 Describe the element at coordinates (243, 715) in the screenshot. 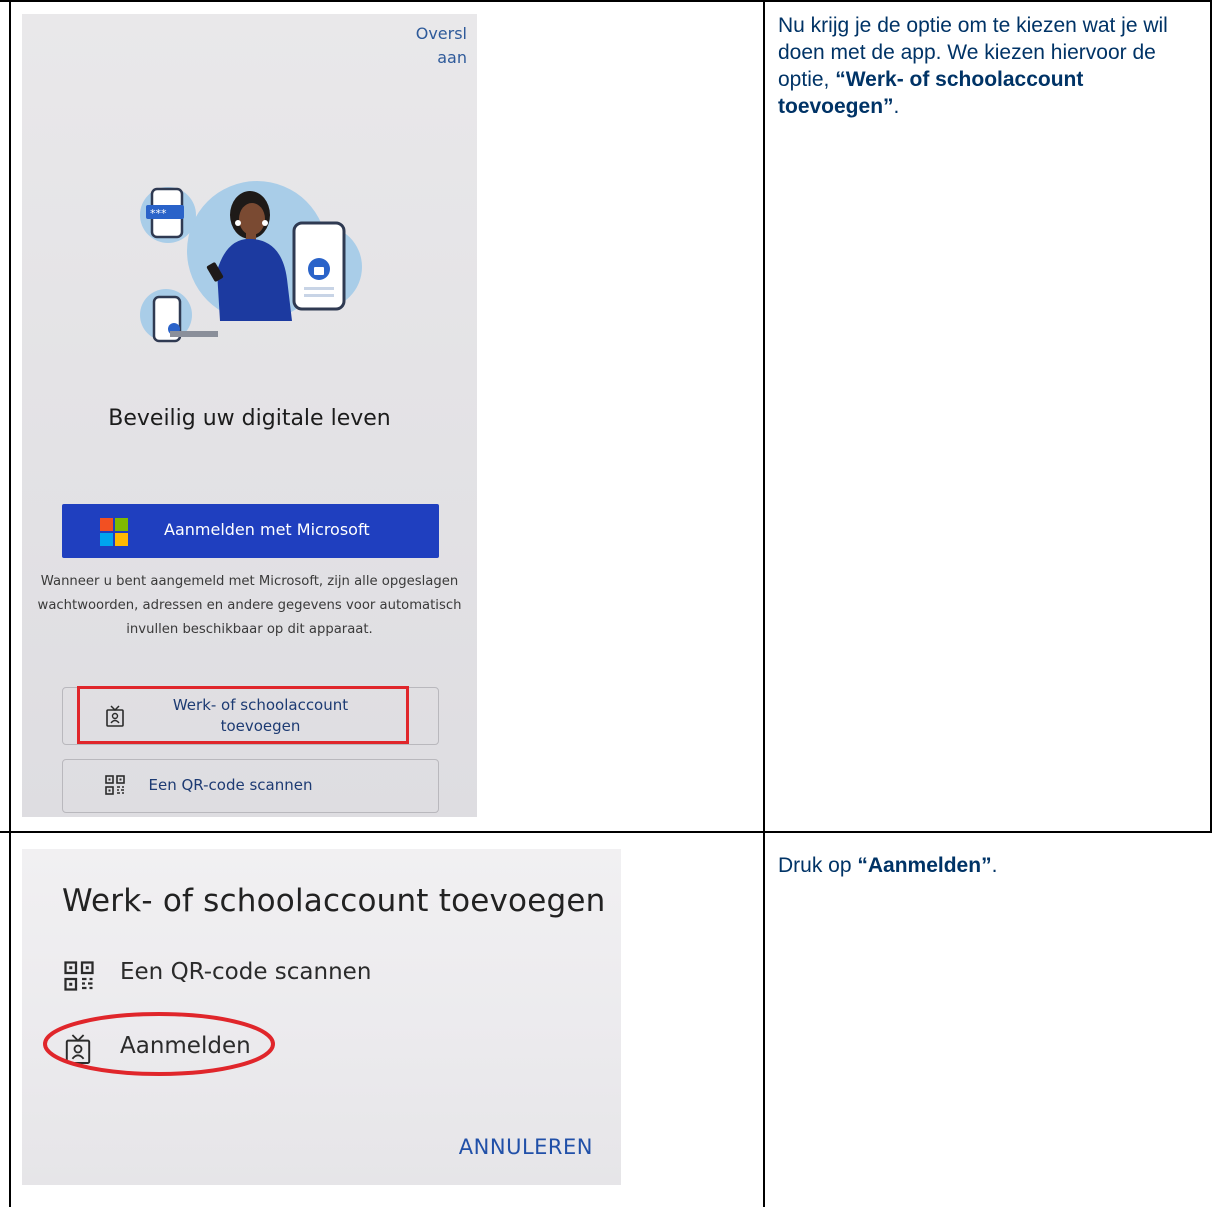

I see `highlight-rectangle` at that location.